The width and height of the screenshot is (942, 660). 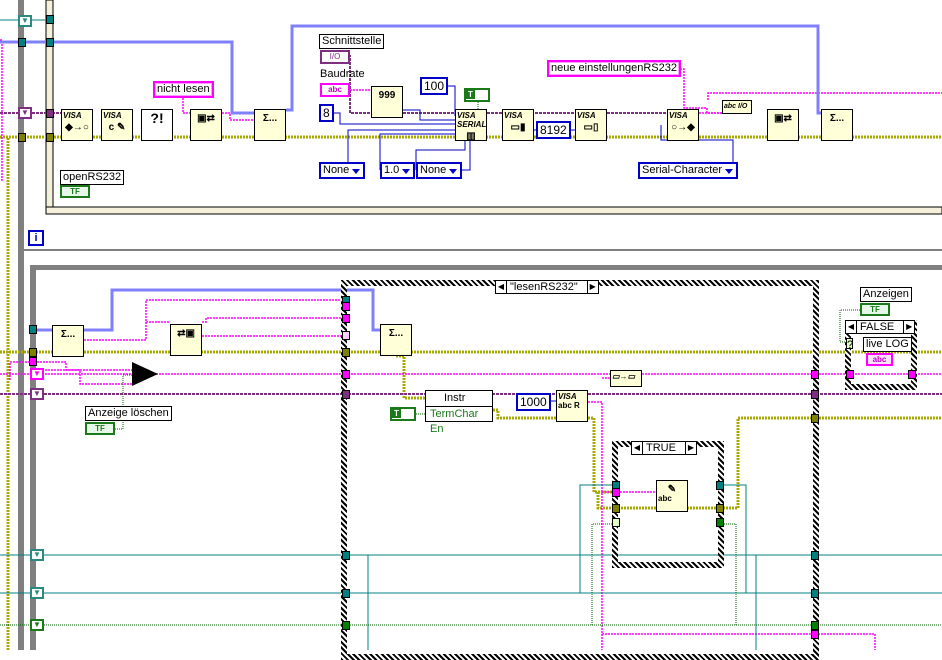 What do you see at coordinates (471, 136) in the screenshot?
I see `serial-port-icon: ▥` at bounding box center [471, 136].